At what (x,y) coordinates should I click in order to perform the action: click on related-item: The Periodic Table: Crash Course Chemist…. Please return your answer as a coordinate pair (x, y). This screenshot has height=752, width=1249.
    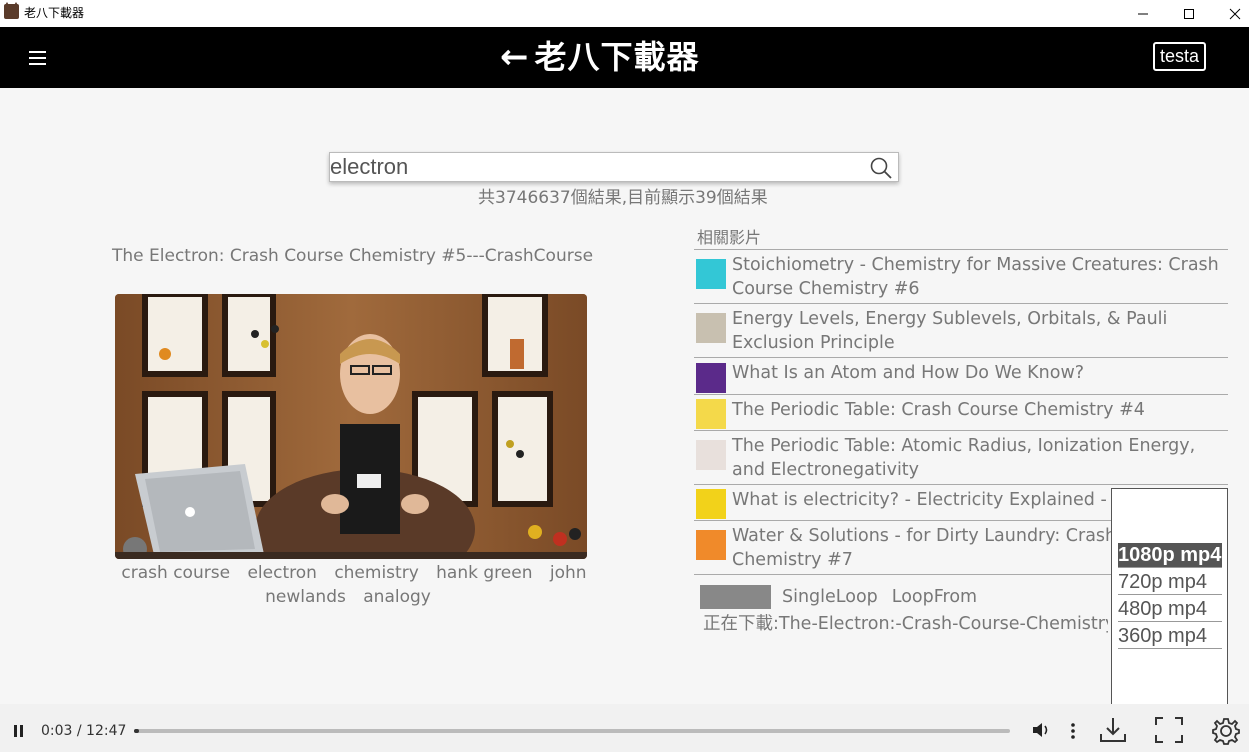
    Looking at the image, I should click on (961, 413).